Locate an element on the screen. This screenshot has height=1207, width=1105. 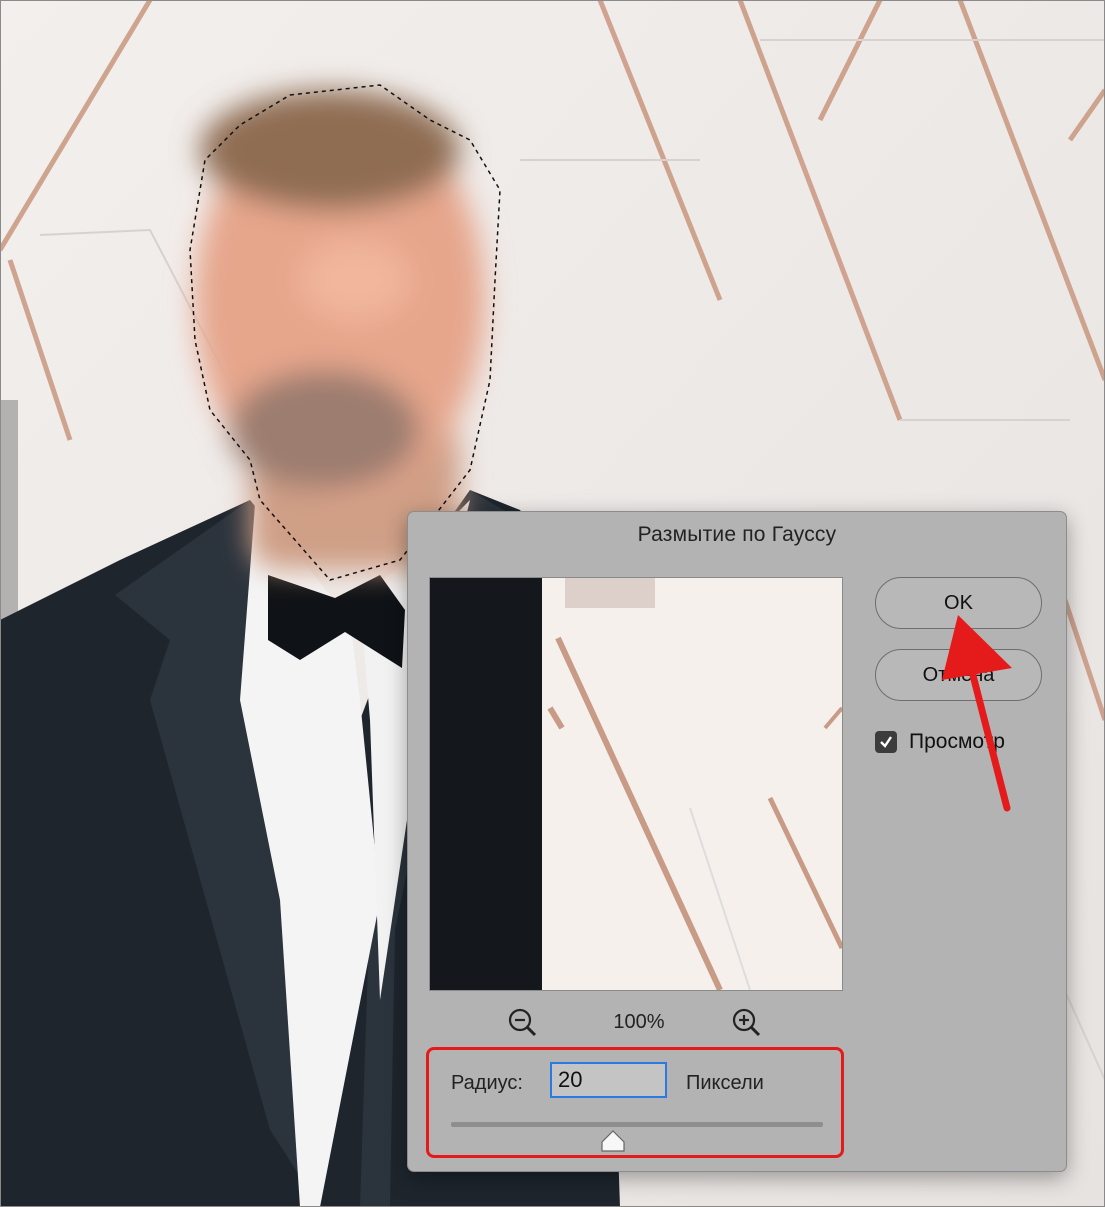
zoom-controls: 100% is located at coordinates (637, 1024).